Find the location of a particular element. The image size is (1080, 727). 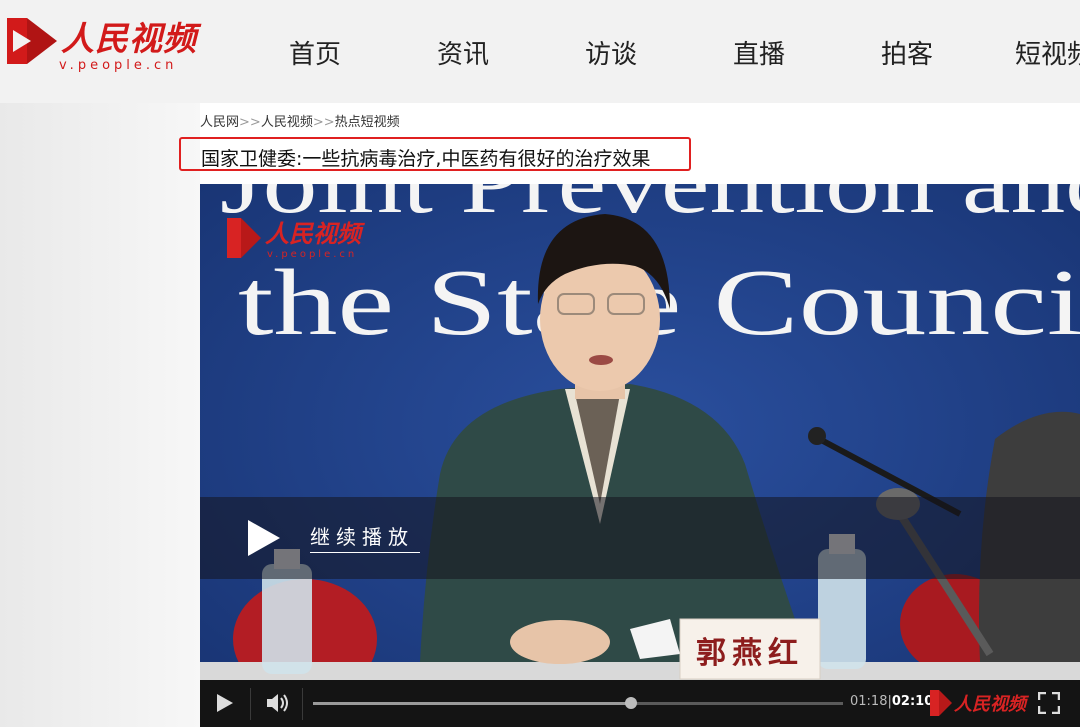

fullscreen-icon is located at coordinates (1049, 703).